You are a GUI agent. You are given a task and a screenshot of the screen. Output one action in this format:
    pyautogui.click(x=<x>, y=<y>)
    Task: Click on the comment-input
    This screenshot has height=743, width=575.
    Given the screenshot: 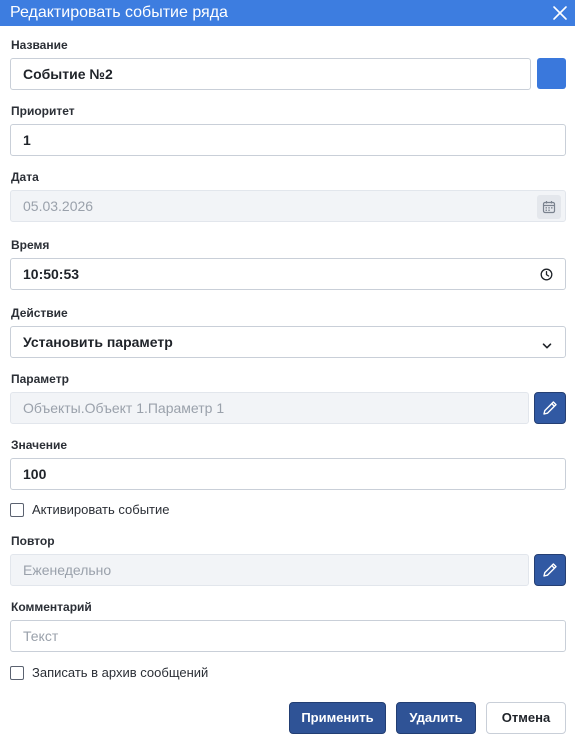 What is the action you would take?
    pyautogui.click(x=288, y=636)
    